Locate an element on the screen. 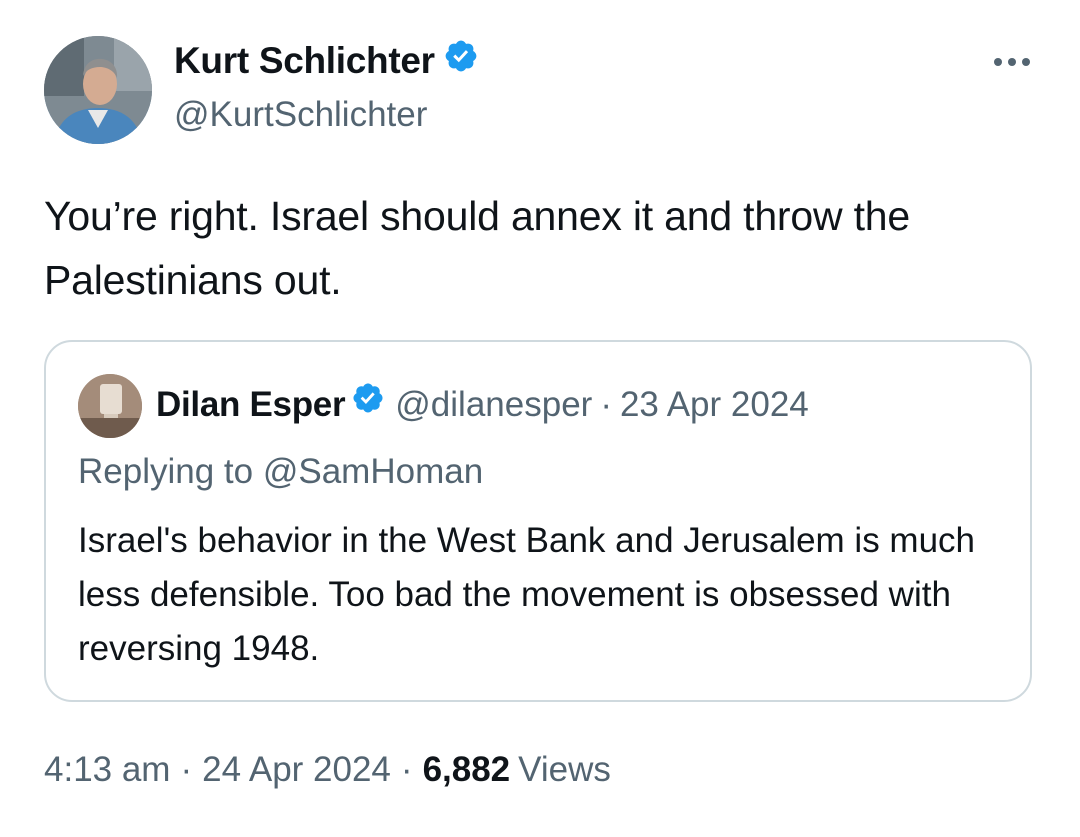 The width and height of the screenshot is (1080, 837). quoted-author-name: Dilan Esper is located at coordinates (251, 404).